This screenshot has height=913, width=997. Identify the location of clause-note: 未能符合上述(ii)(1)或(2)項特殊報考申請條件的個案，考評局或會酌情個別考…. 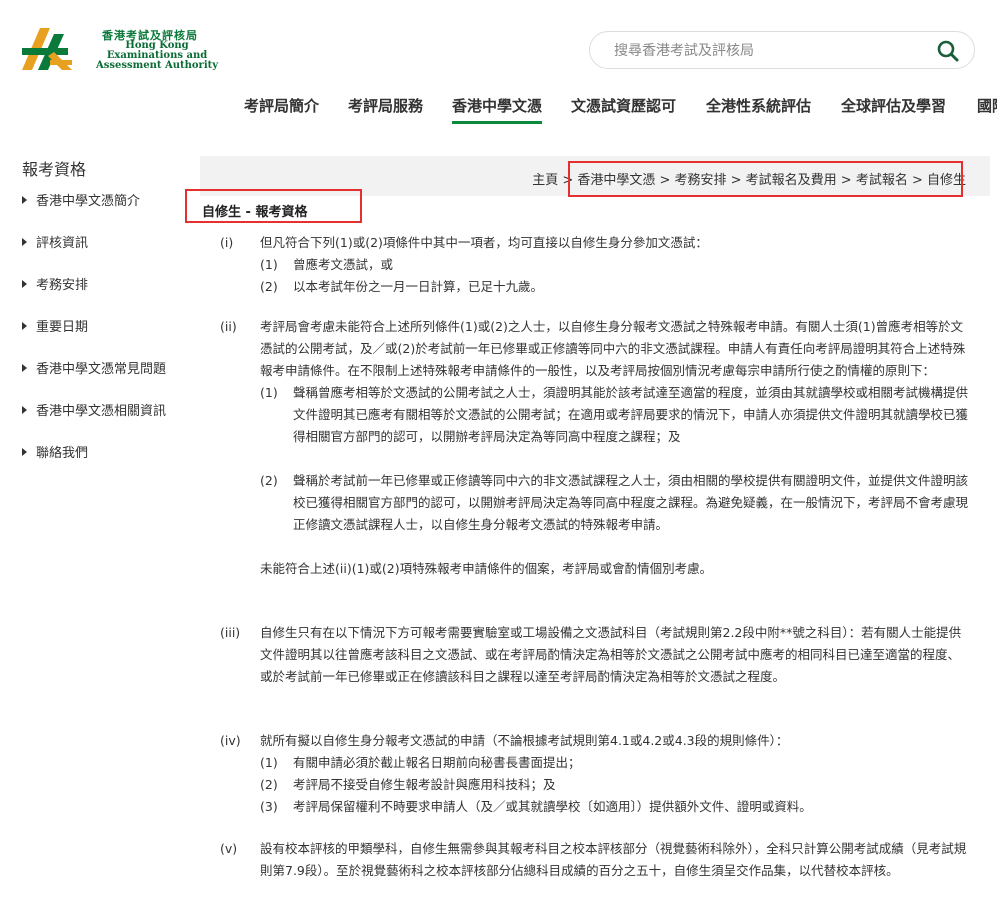
(486, 568).